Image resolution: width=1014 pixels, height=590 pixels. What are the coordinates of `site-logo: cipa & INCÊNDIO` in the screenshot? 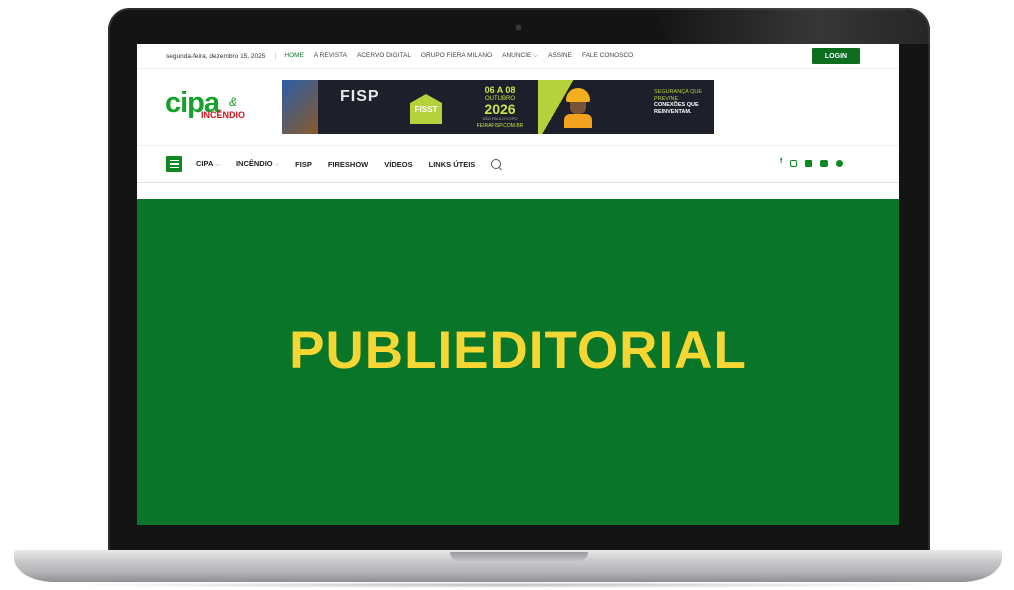 It's located at (215, 109).